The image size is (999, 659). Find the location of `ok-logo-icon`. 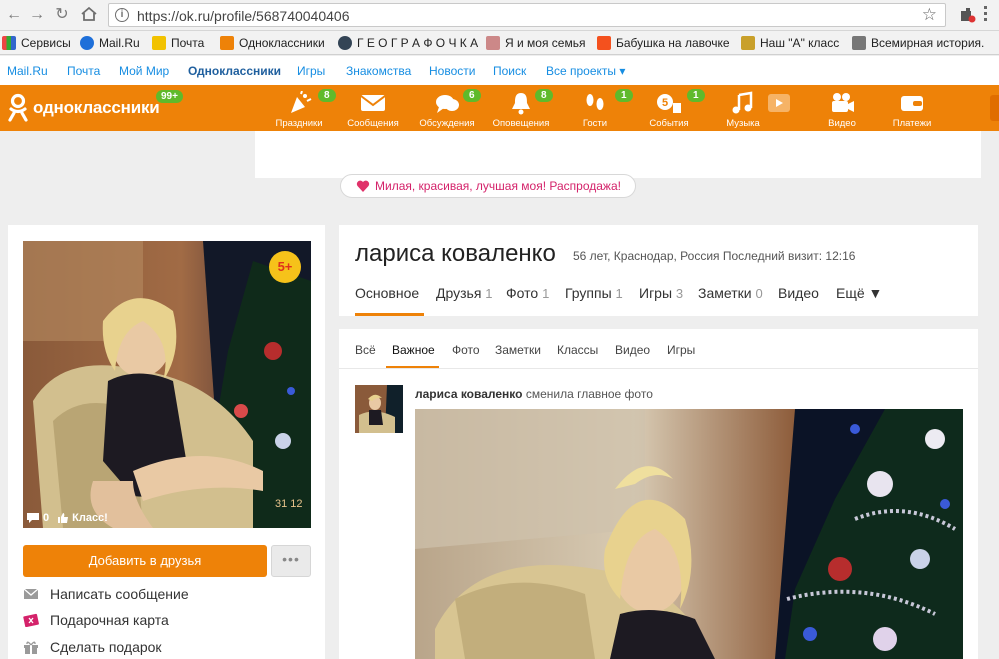

ok-logo-icon is located at coordinates (18, 108).